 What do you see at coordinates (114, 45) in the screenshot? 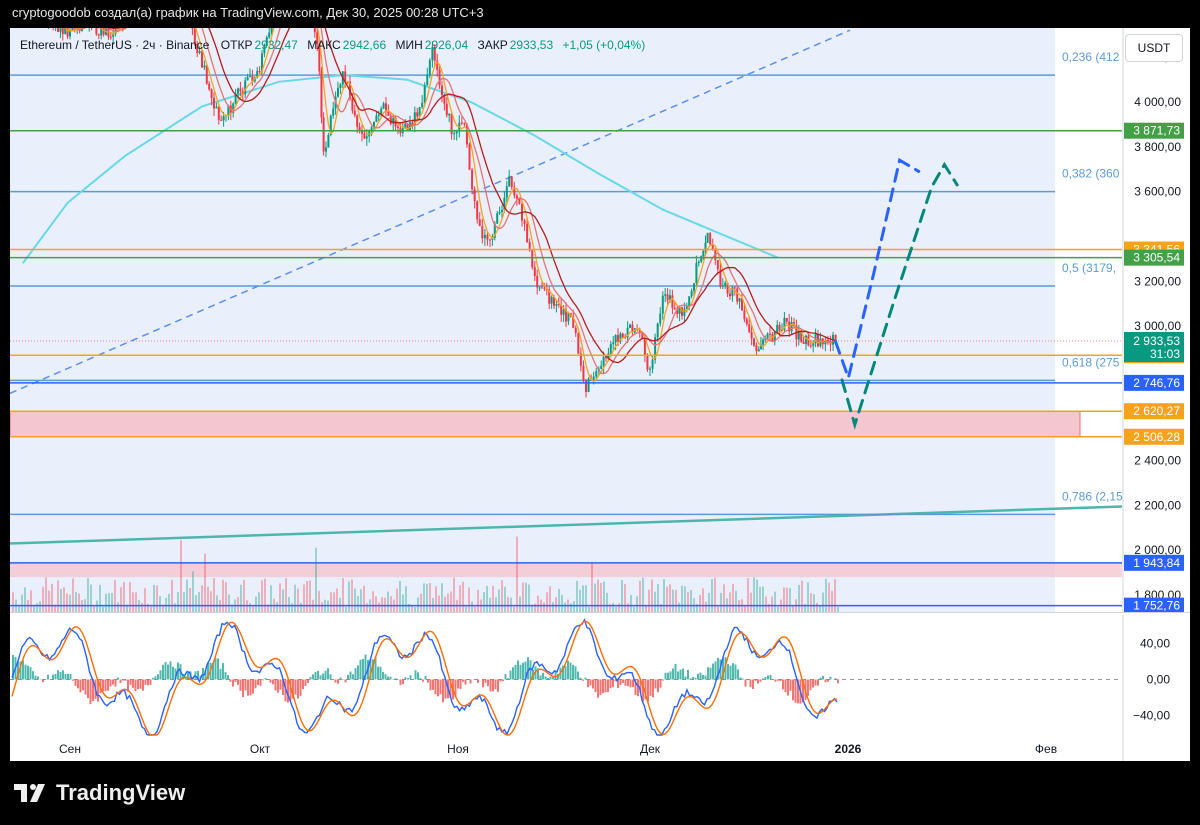
I see `symbol-name: Ethereum / TetherUS · 2ч · Binance` at bounding box center [114, 45].